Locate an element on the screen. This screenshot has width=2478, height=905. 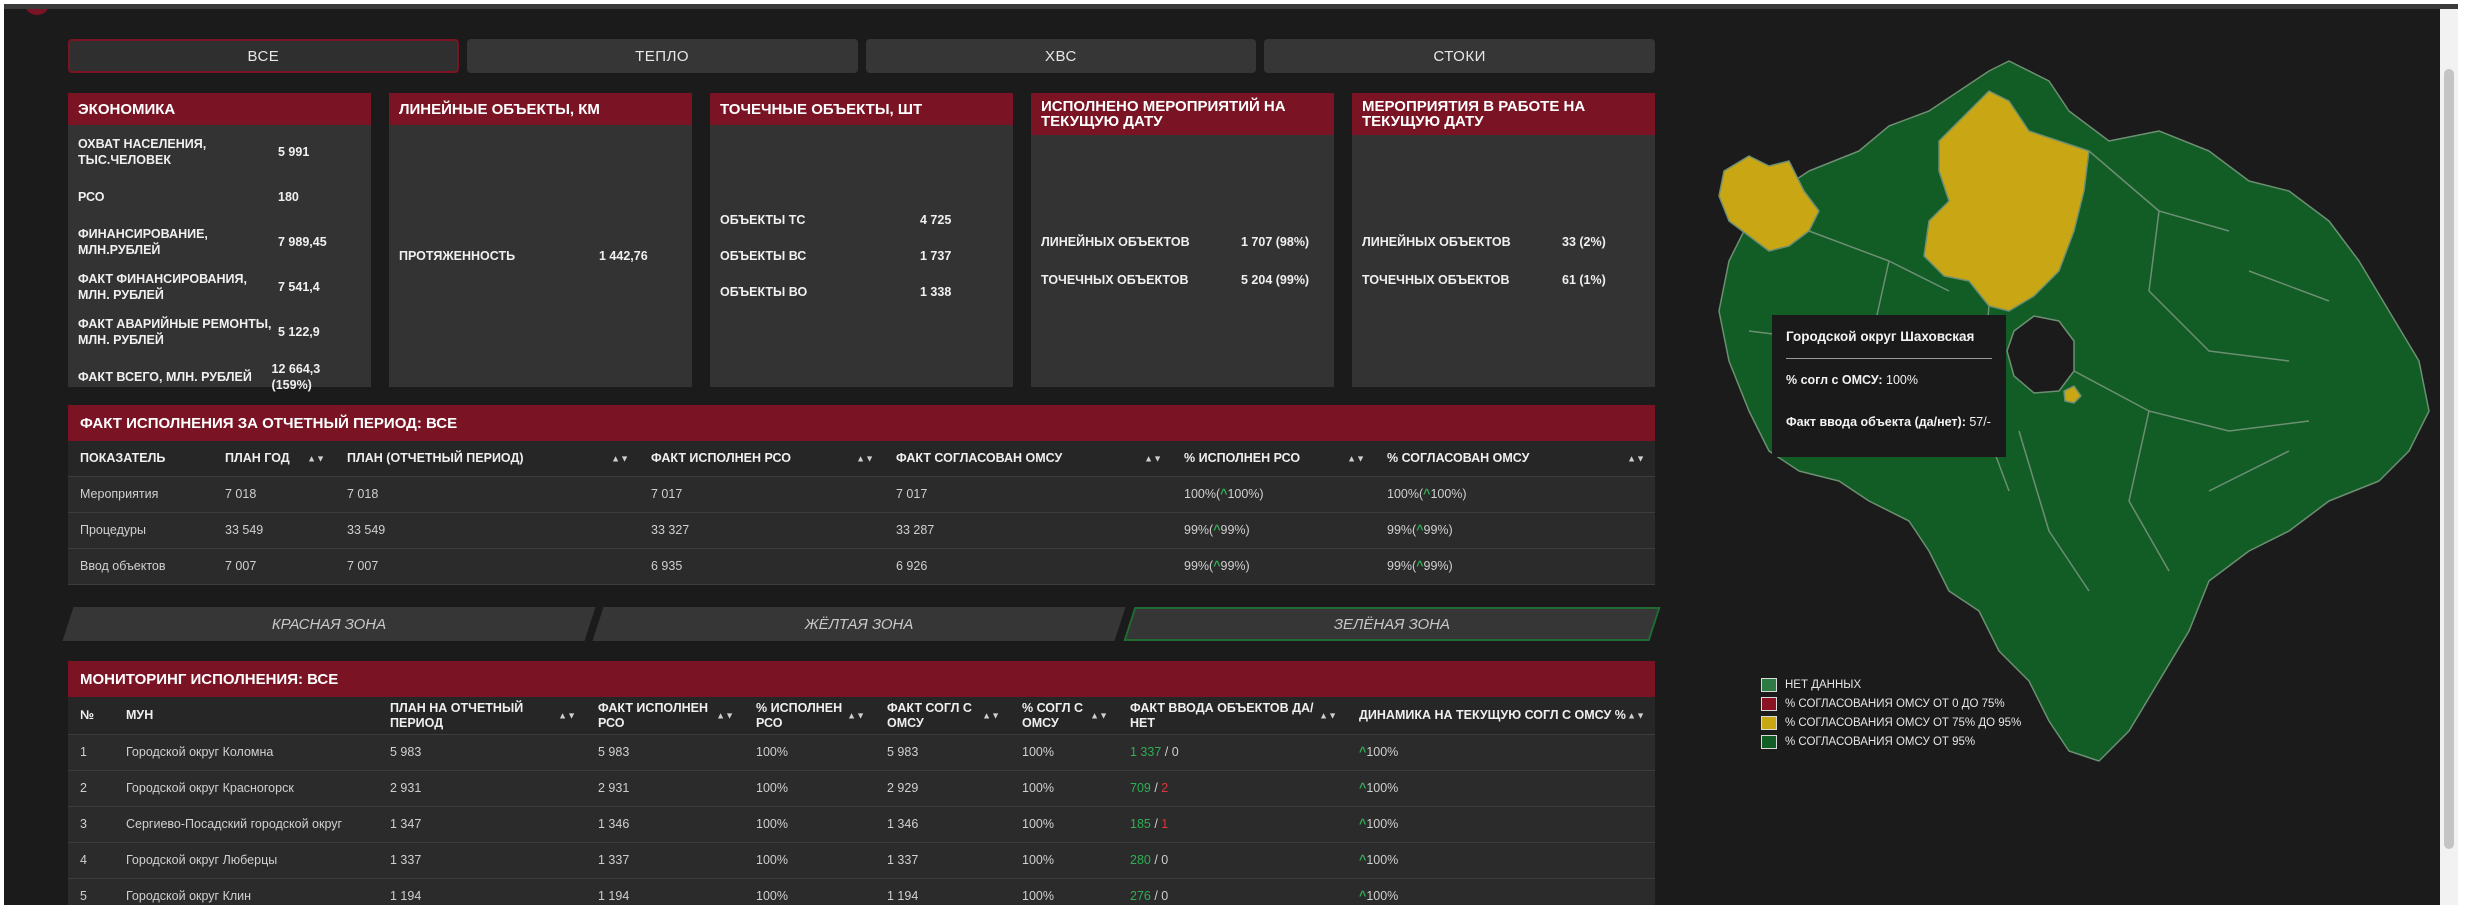
legend-item: % СОГЛАСОВАНИЯ ОМСУ ОТ 0 ДО 75% is located at coordinates (1891, 703).